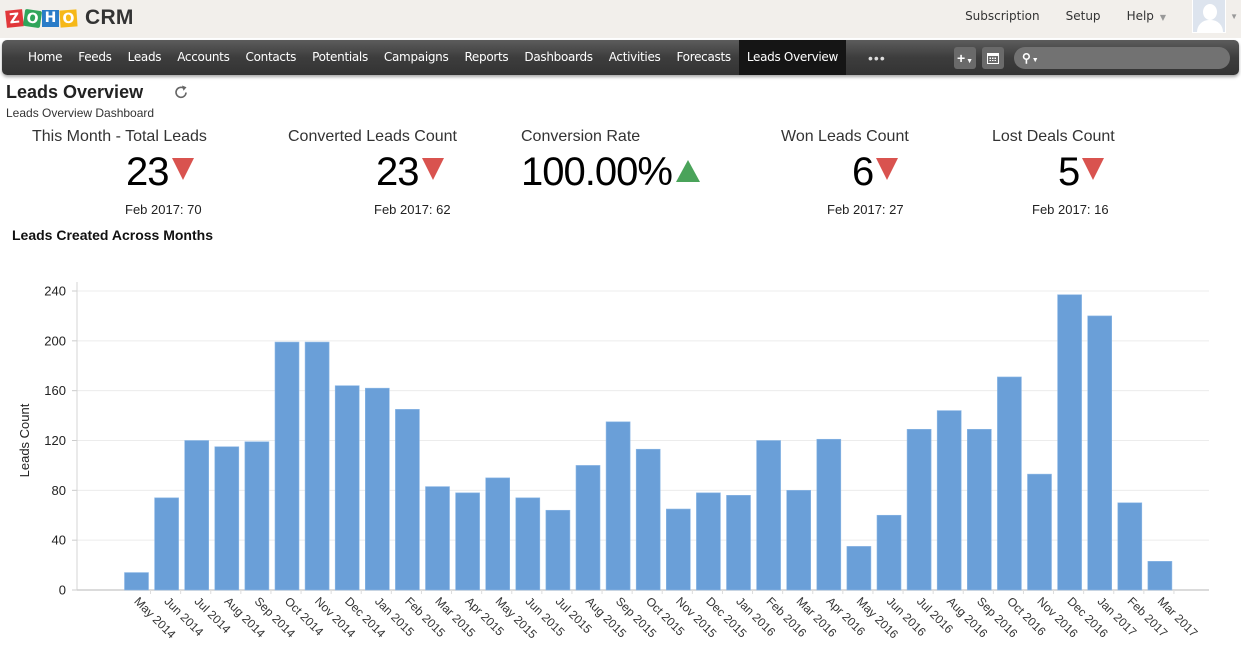 The height and width of the screenshot is (648, 1241). I want to click on bar-feb-2016, so click(768, 515).